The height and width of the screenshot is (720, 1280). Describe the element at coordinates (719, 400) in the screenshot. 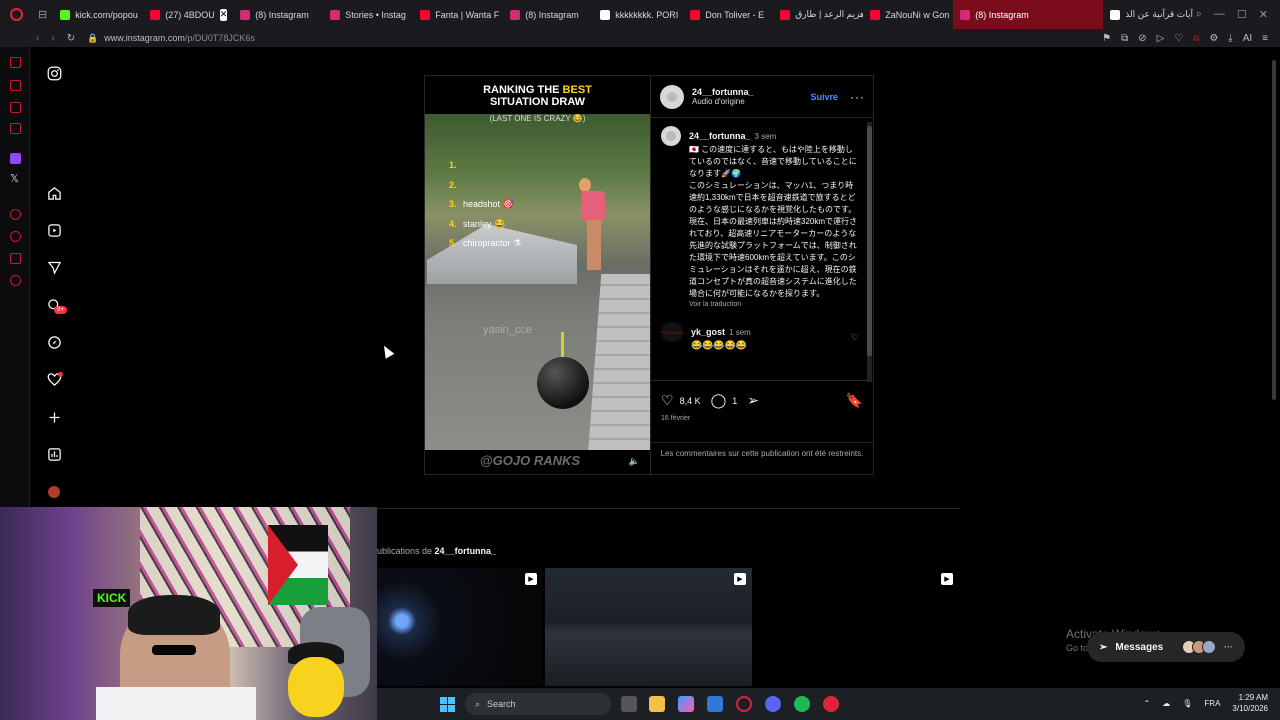

I see `comment-icon: ◯` at that location.